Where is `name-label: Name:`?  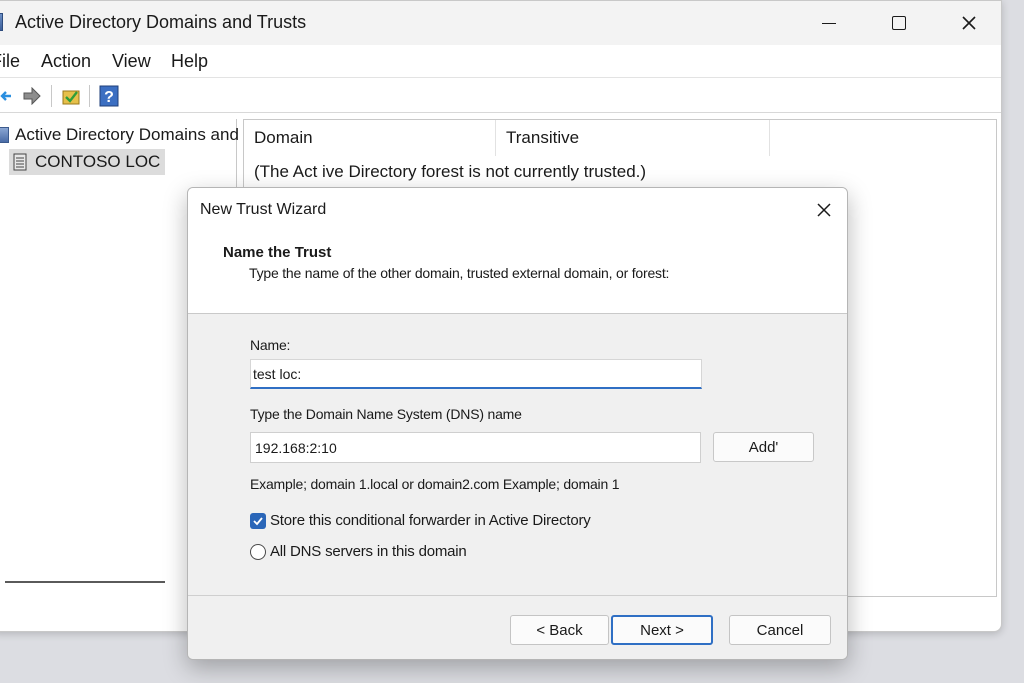
name-label: Name: is located at coordinates (270, 345).